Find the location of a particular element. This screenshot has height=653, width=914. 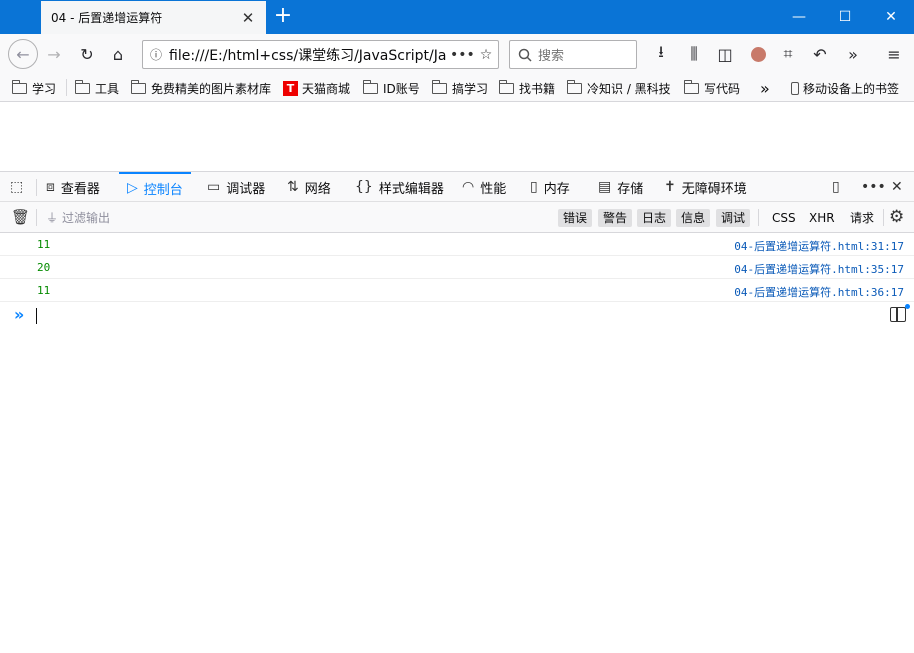

minimize-icon: — is located at coordinates (799, 17).